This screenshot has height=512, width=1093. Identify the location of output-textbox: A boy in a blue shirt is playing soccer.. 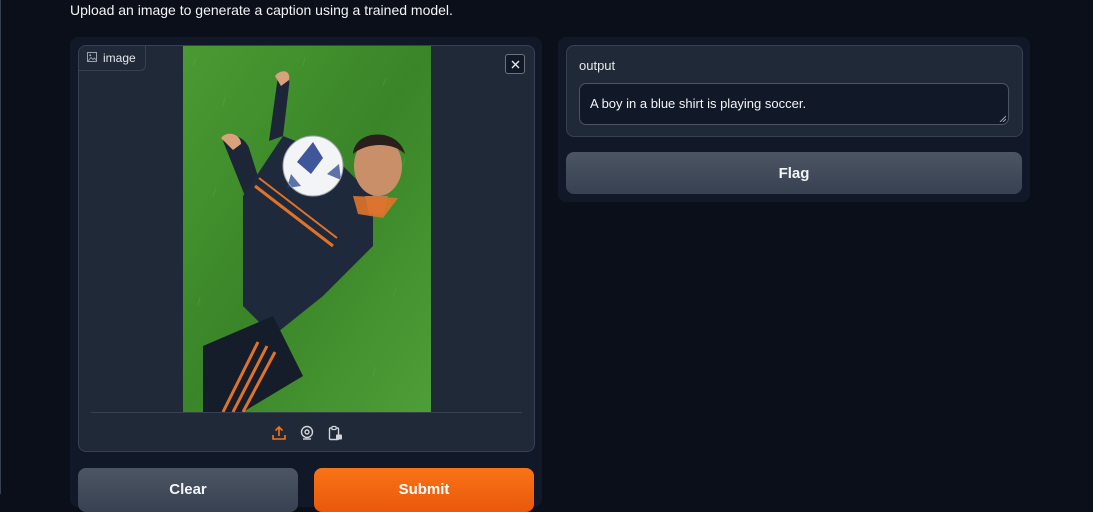
(794, 104).